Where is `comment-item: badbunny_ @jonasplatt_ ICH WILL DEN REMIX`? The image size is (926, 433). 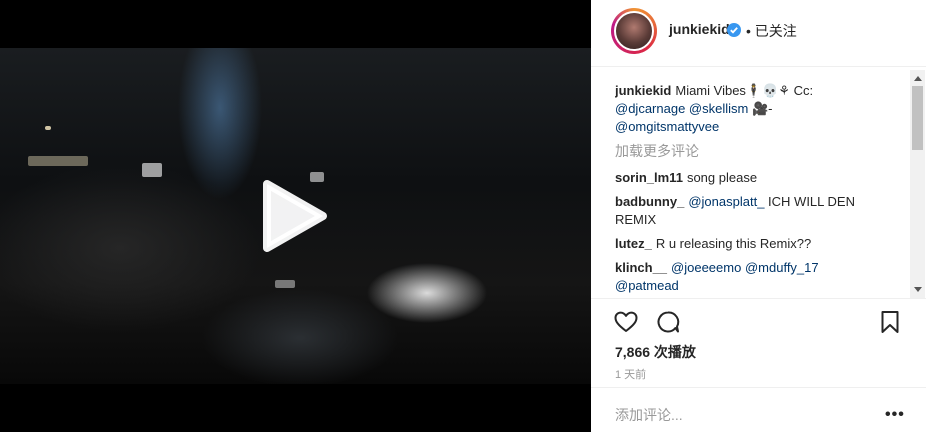
comment-item: badbunny_ @jonasplatt_ ICH WILL DEN REMIX is located at coordinates (757, 211).